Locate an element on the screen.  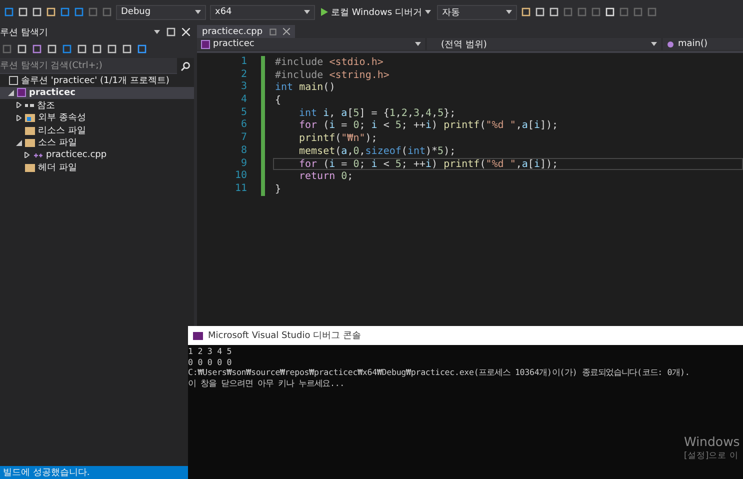
tree-item: 참조 is located at coordinates (97, 105).